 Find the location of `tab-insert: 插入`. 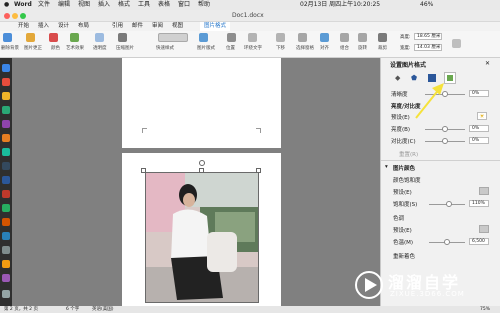

tab-insert: 插入 is located at coordinates (43, 26).